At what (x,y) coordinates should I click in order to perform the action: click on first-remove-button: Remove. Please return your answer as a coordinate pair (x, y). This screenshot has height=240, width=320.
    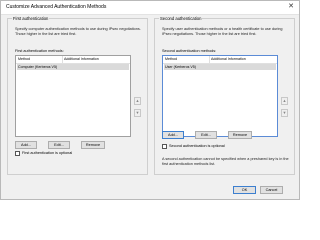
    Looking at the image, I should click on (93, 145).